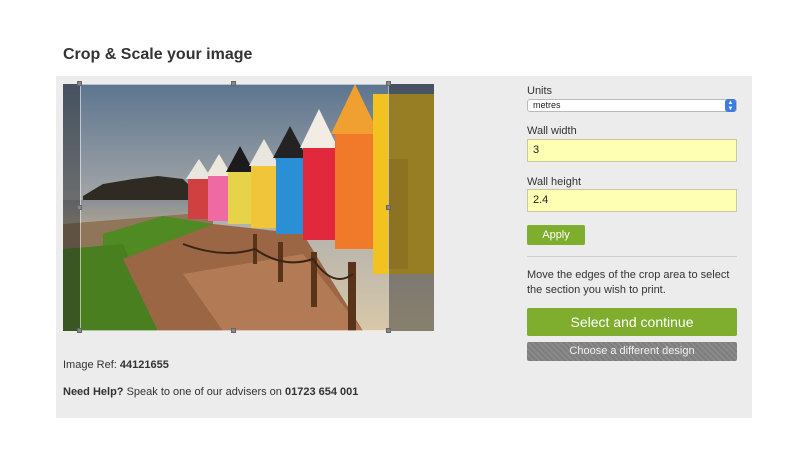 The image size is (800, 472). Describe the element at coordinates (632, 150) in the screenshot. I see `wall-width-input: 3` at that location.